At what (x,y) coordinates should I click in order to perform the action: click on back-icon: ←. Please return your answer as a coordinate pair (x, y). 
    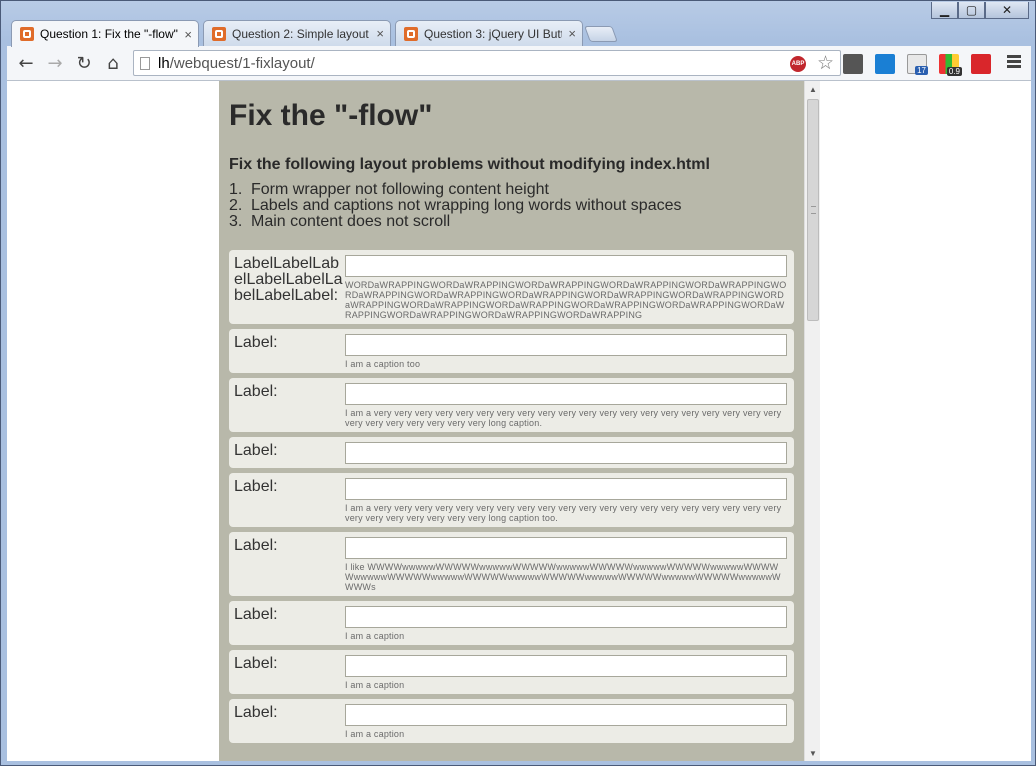
    Looking at the image, I should click on (26, 63).